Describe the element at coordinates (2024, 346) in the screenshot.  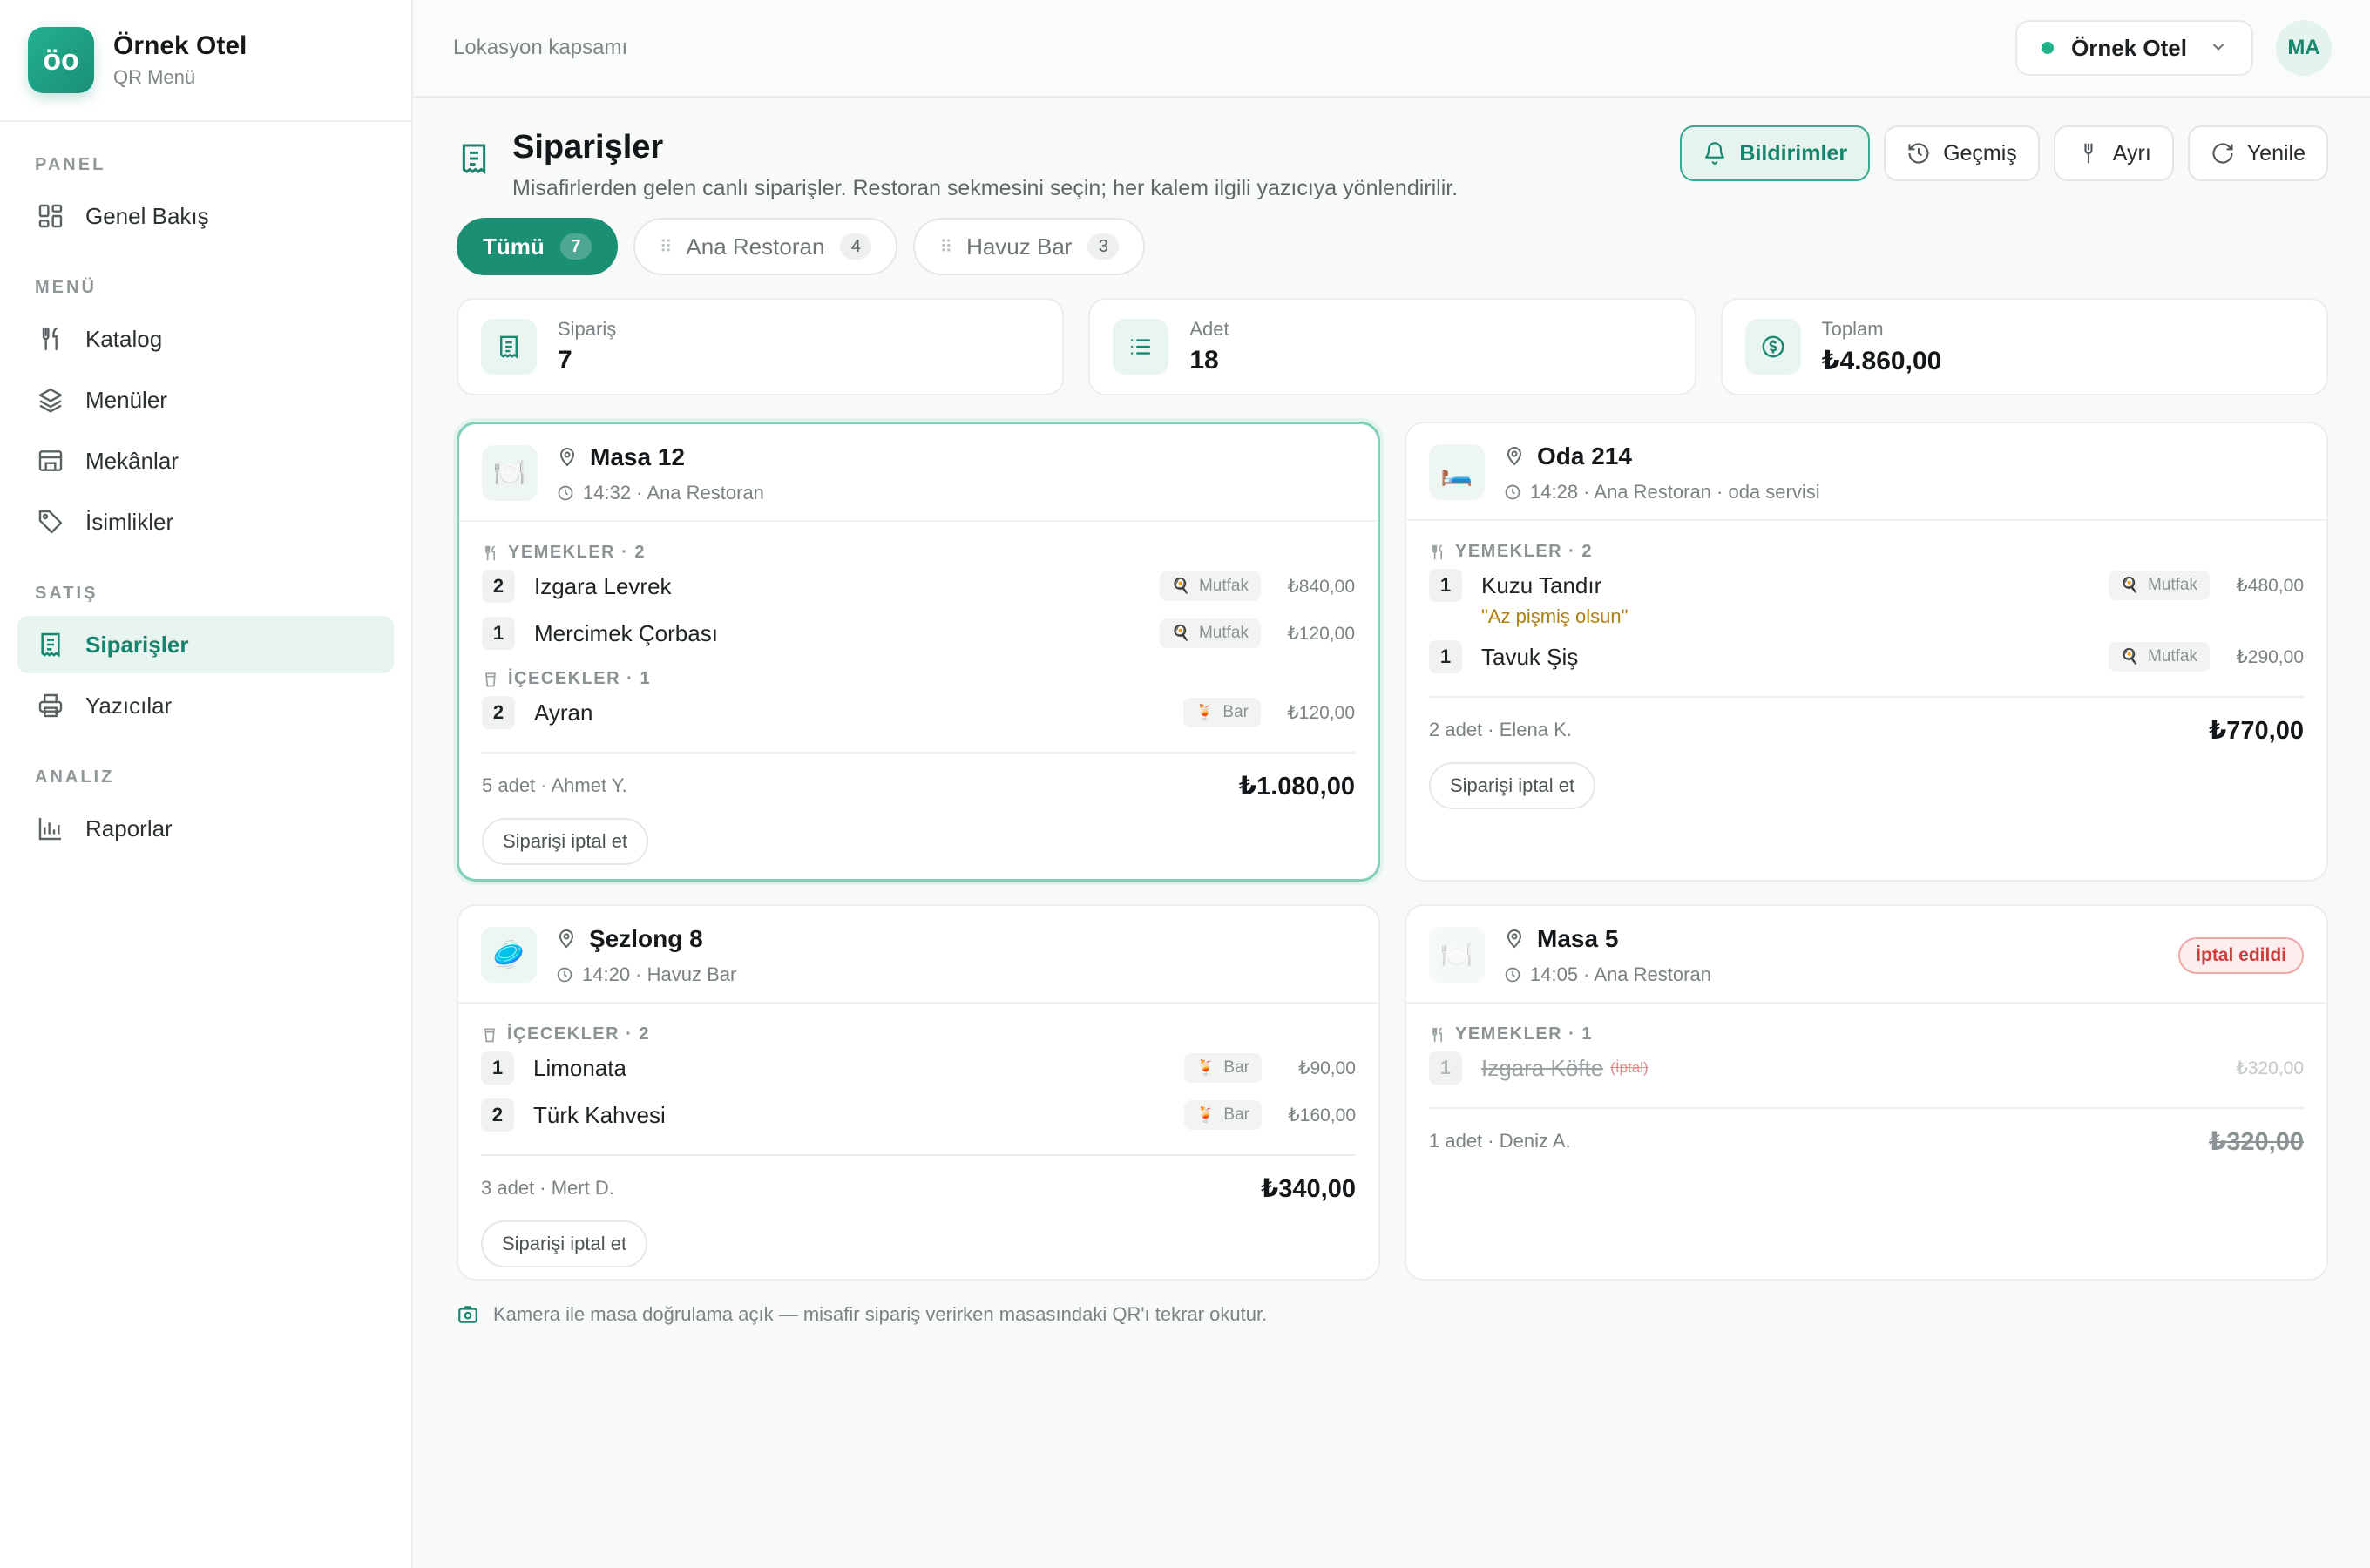
I see `stat-total: Toplam ₺4.860,00` at that location.